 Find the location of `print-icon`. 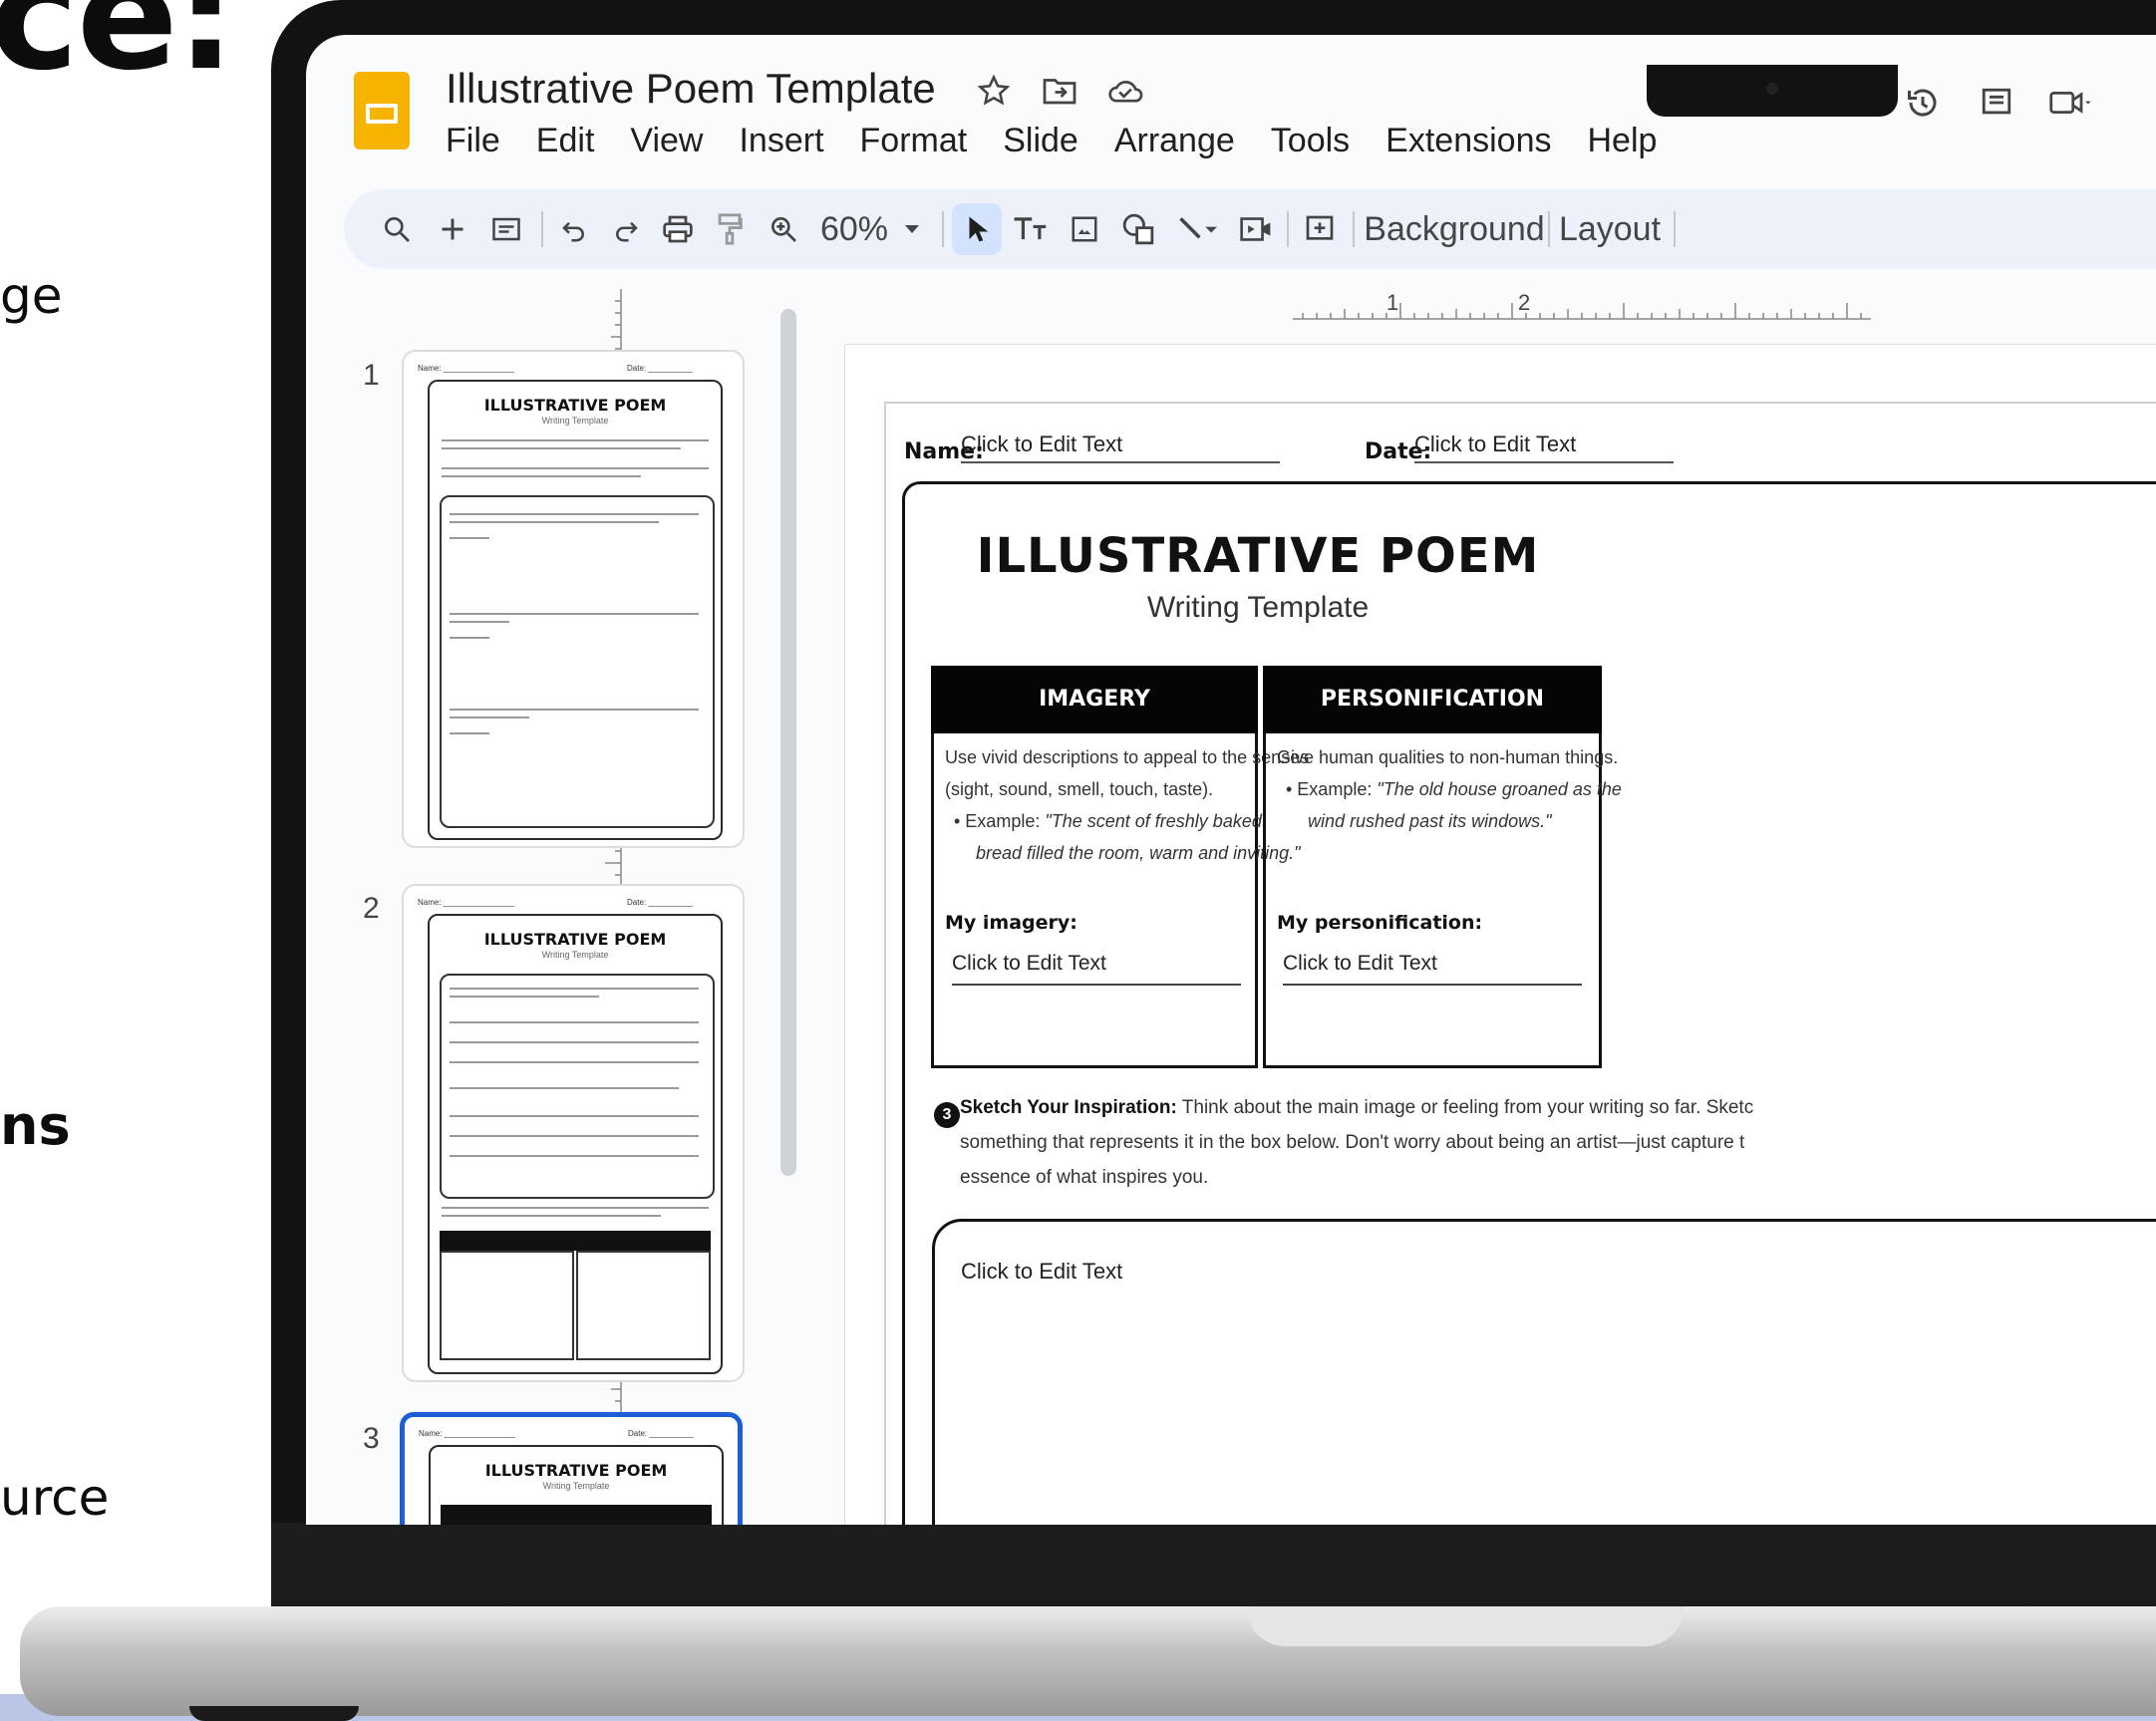

print-icon is located at coordinates (678, 229).